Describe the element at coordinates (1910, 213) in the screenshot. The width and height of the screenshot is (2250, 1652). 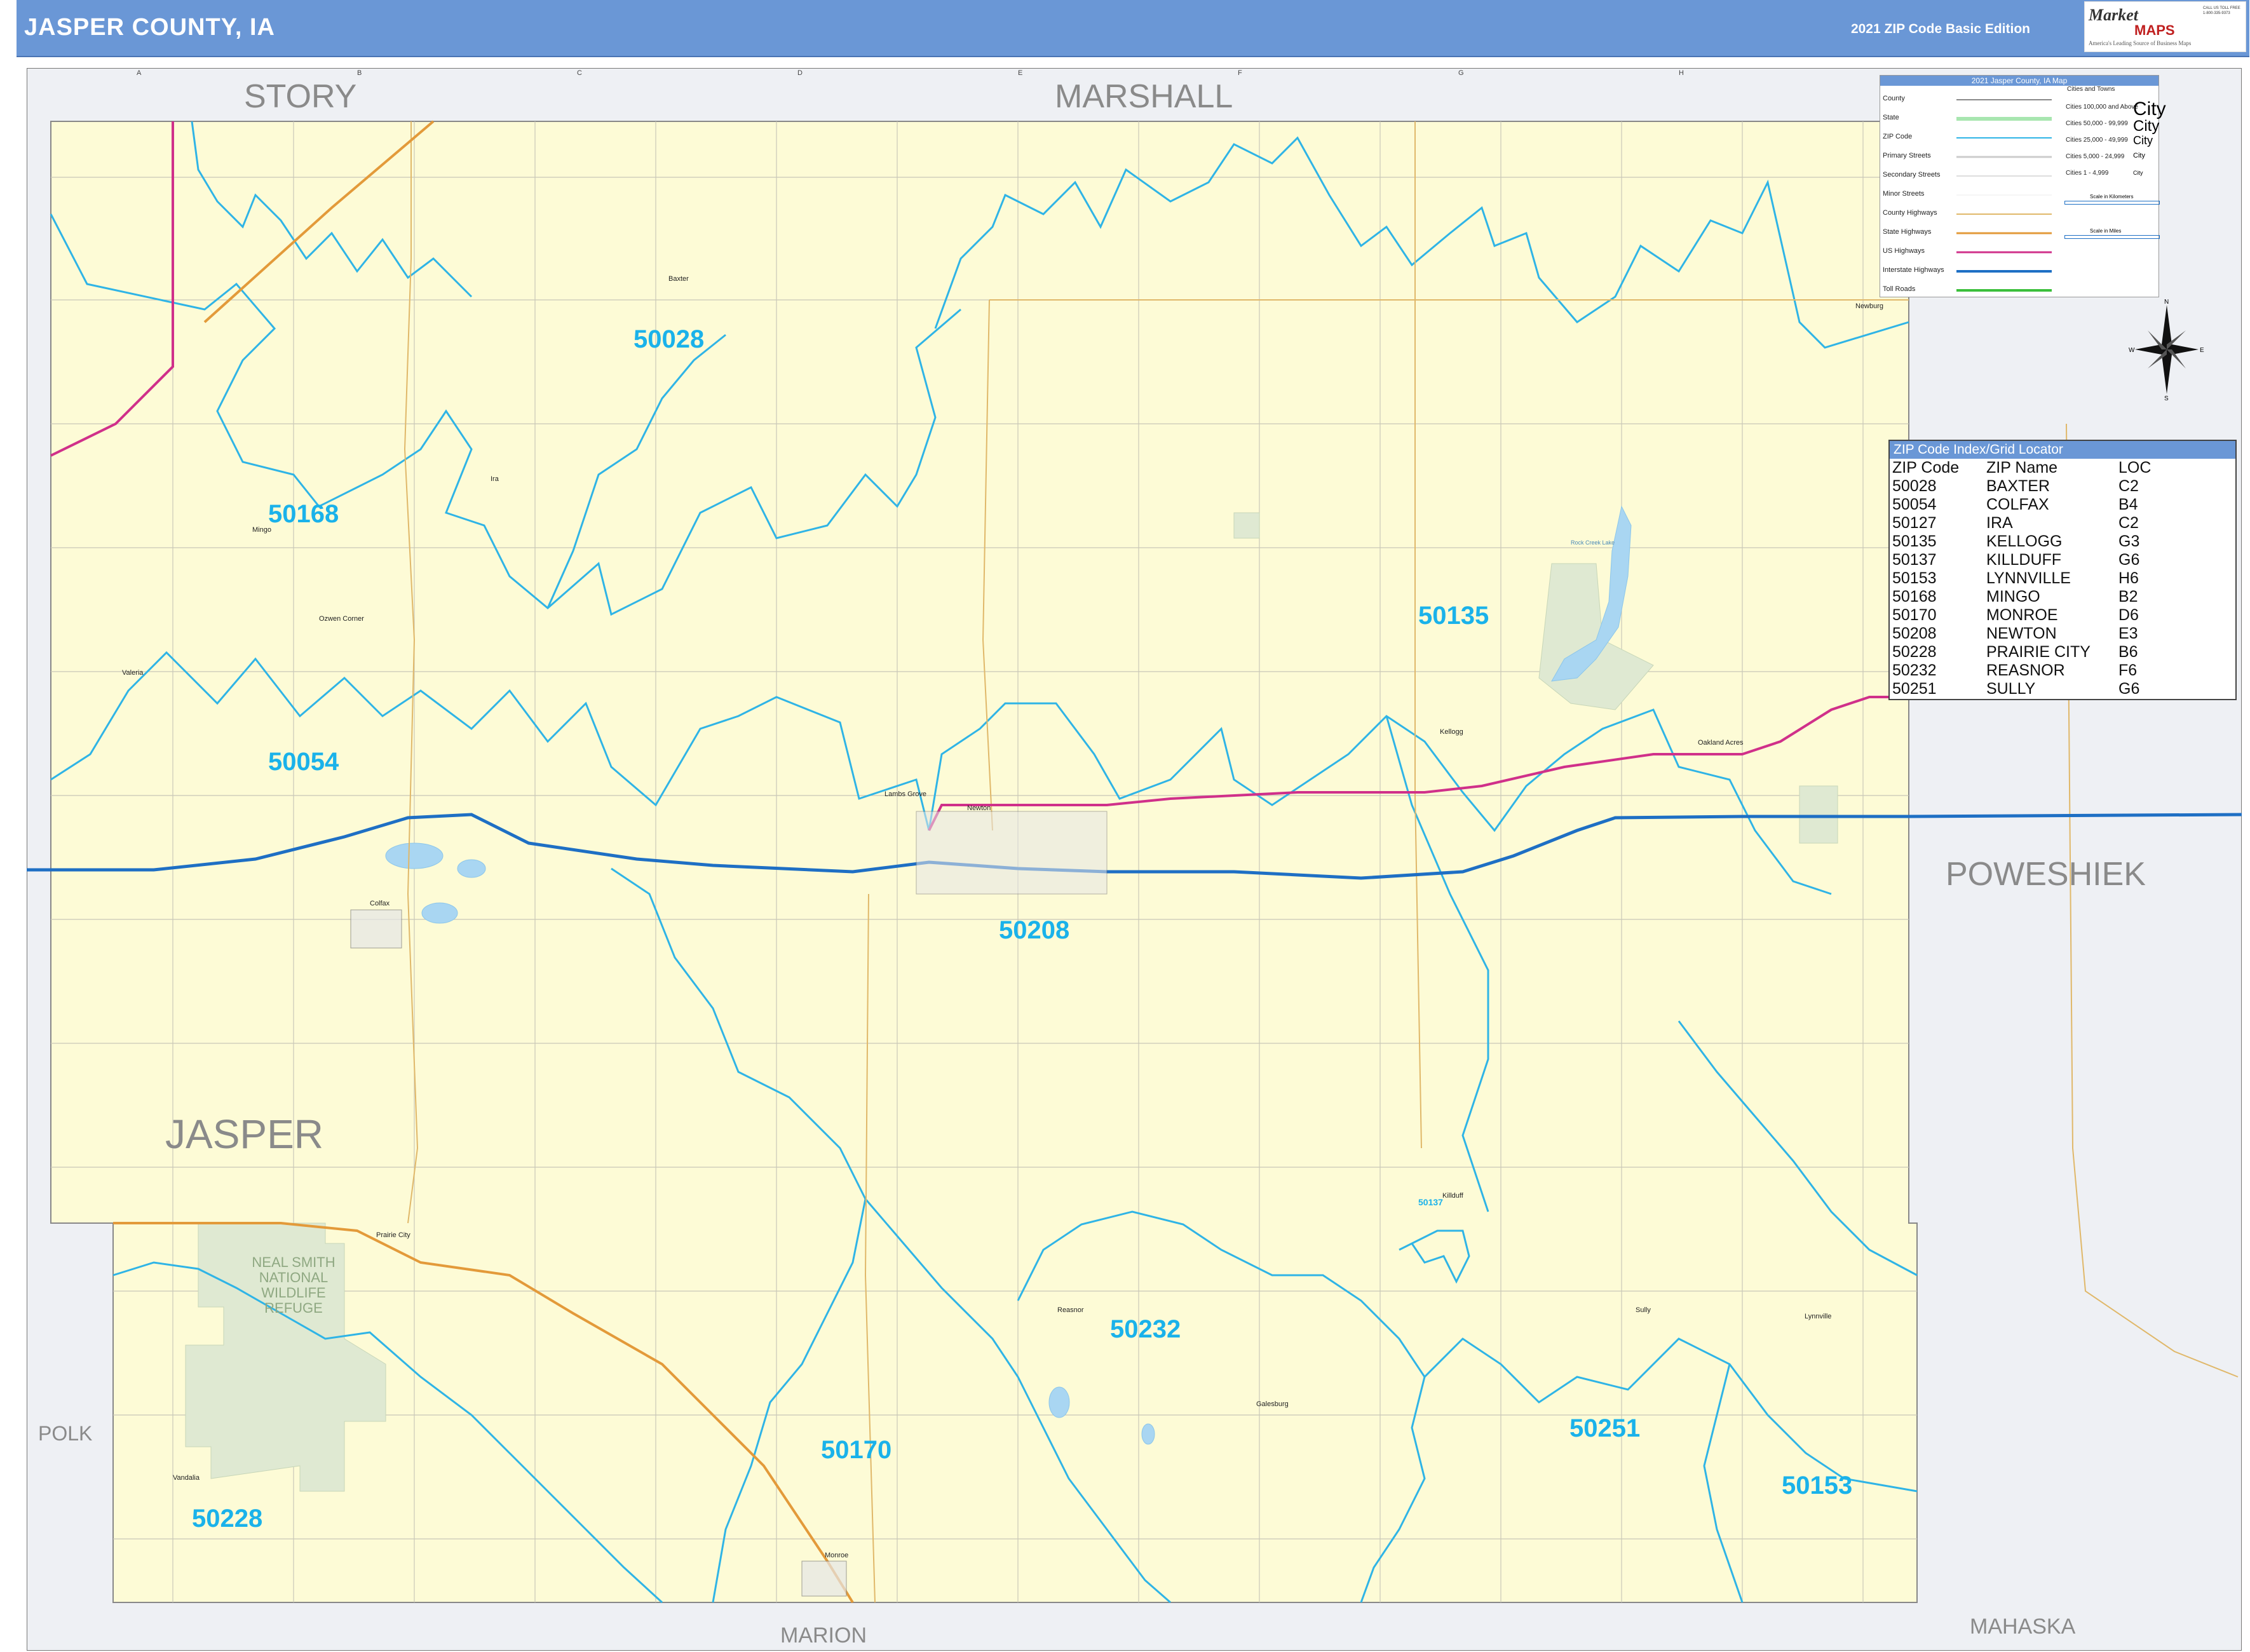
I see `legend-county-highways: County Highways` at that location.